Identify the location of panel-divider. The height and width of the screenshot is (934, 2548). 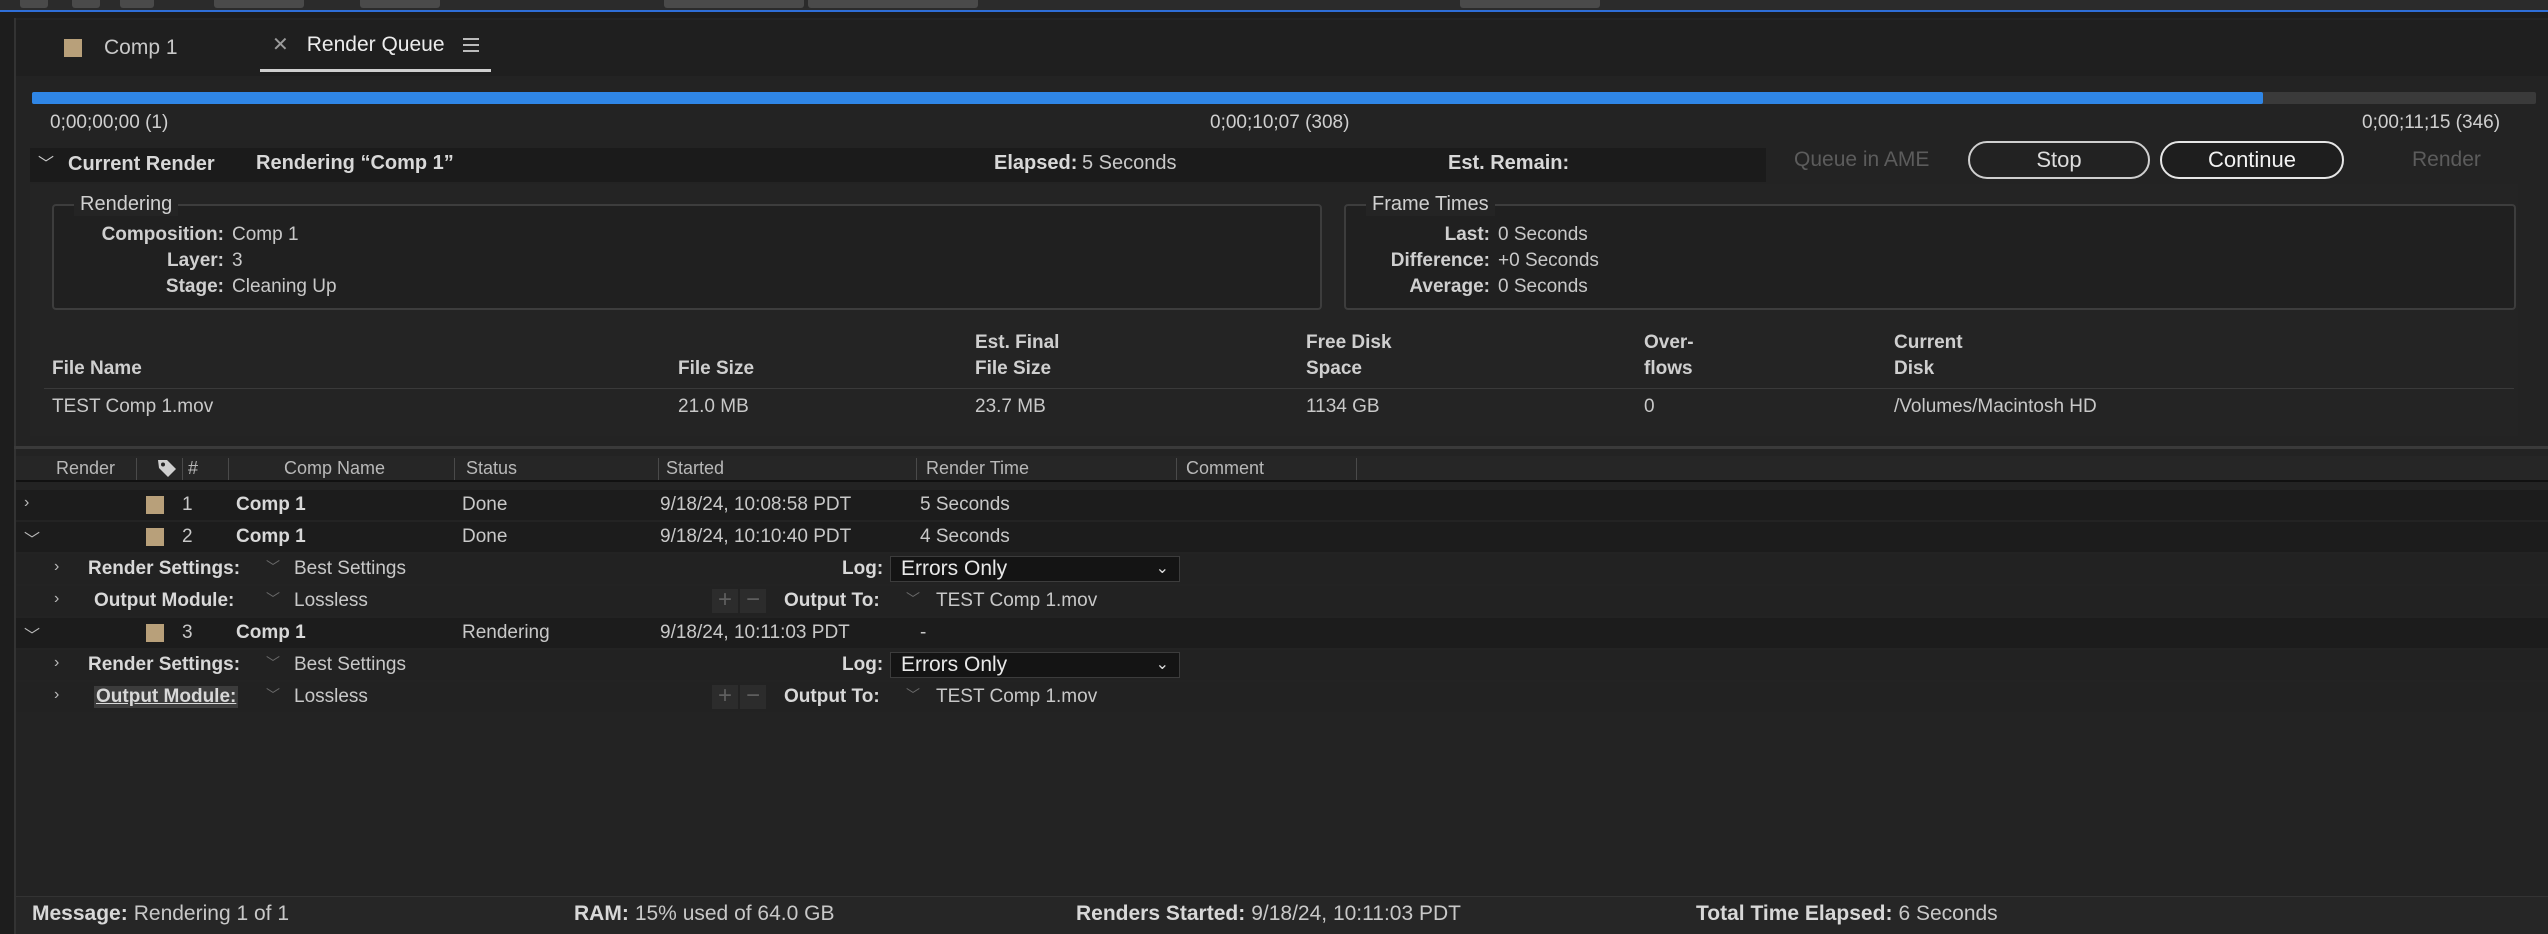
(1281, 447).